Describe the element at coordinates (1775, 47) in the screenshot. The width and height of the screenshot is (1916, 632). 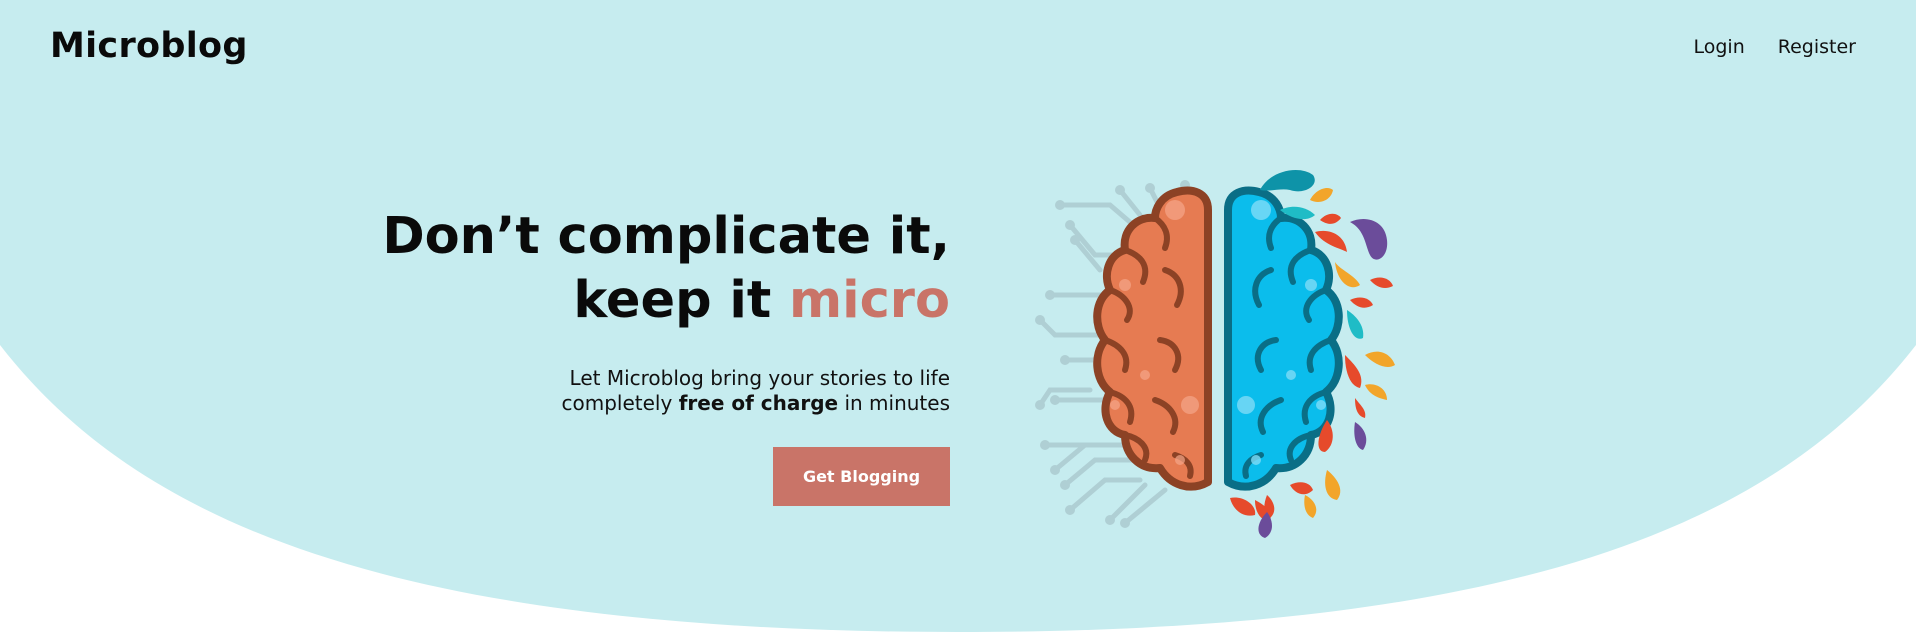
I see `main-nav: Login Register` at that location.